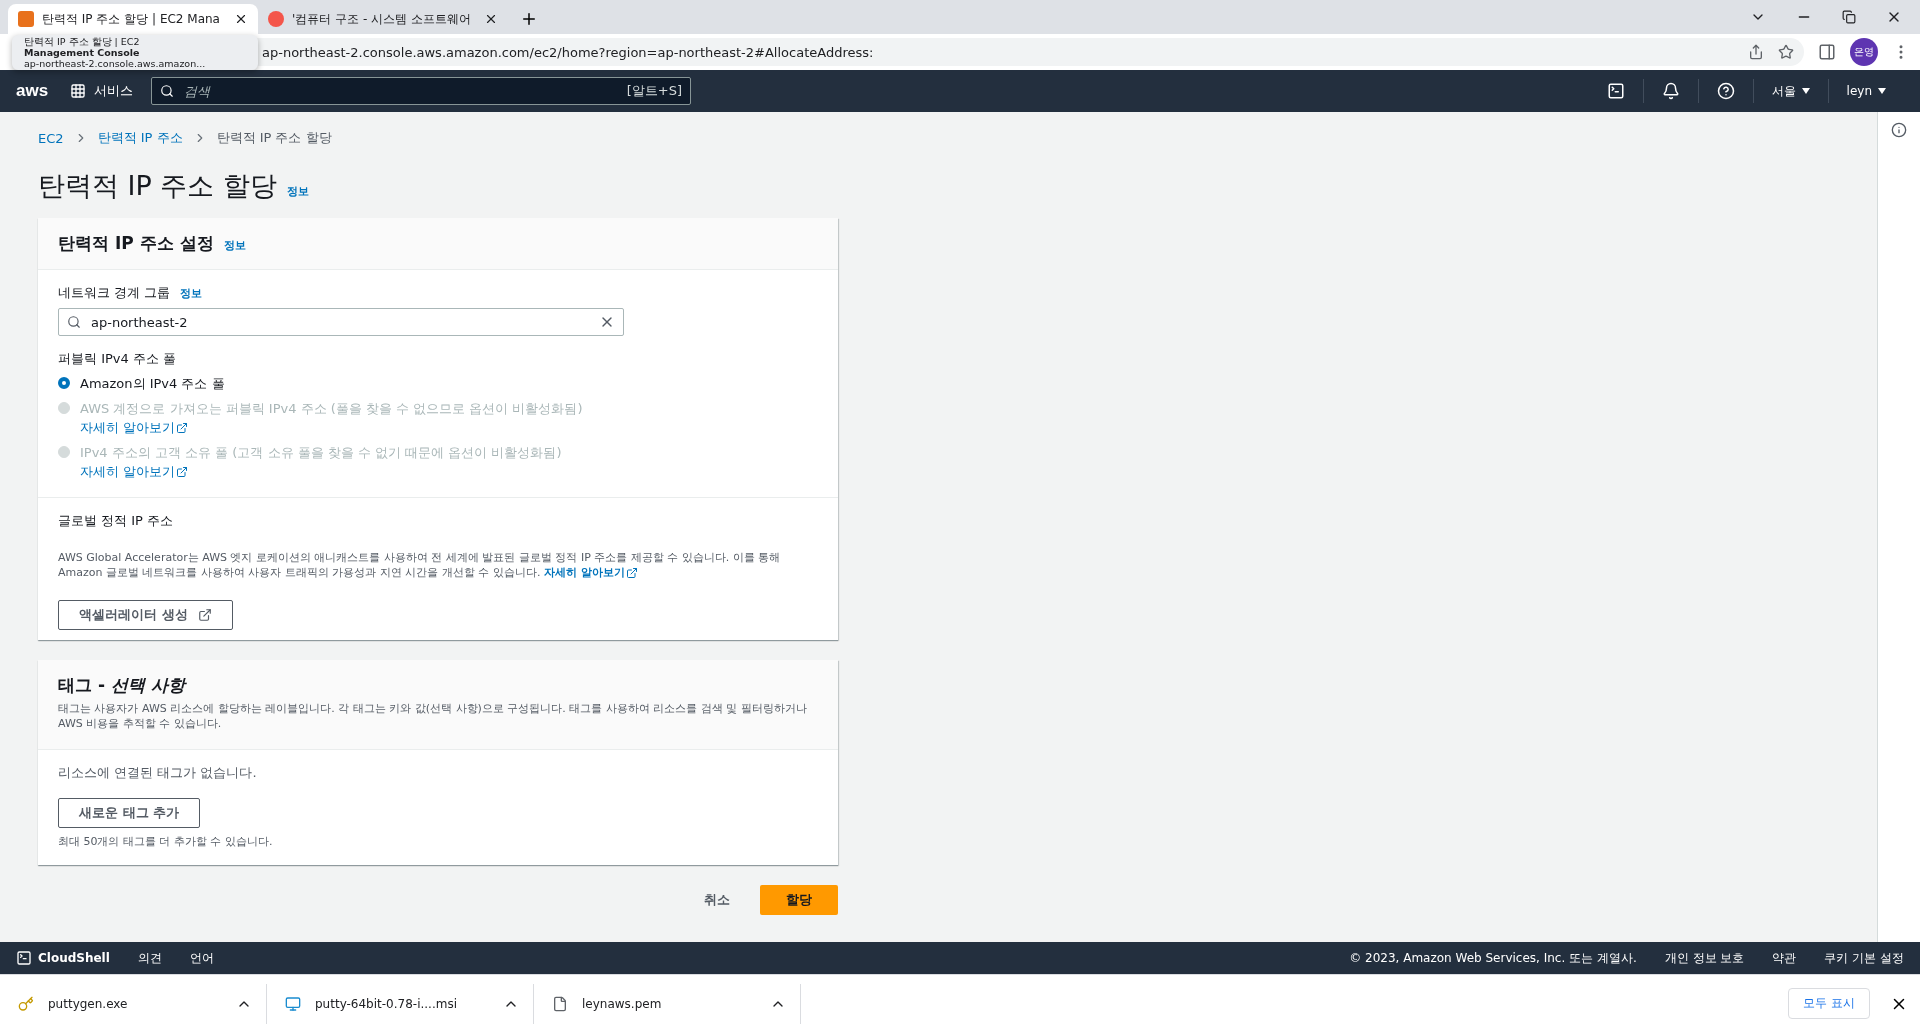 Image resolution: width=1920 pixels, height=1032 pixels. Describe the element at coordinates (123, 685) in the screenshot. I see `panel-title: 태그 - 선택 사항` at that location.